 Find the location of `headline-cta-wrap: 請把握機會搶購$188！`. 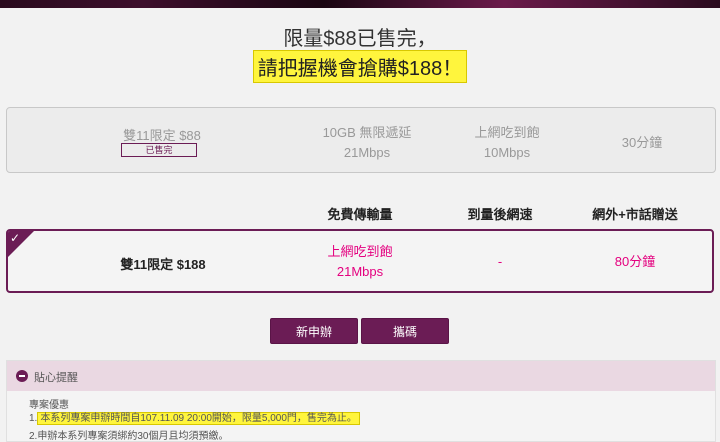

headline-cta-wrap: 請把握機會搶購$188！ is located at coordinates (360, 66).